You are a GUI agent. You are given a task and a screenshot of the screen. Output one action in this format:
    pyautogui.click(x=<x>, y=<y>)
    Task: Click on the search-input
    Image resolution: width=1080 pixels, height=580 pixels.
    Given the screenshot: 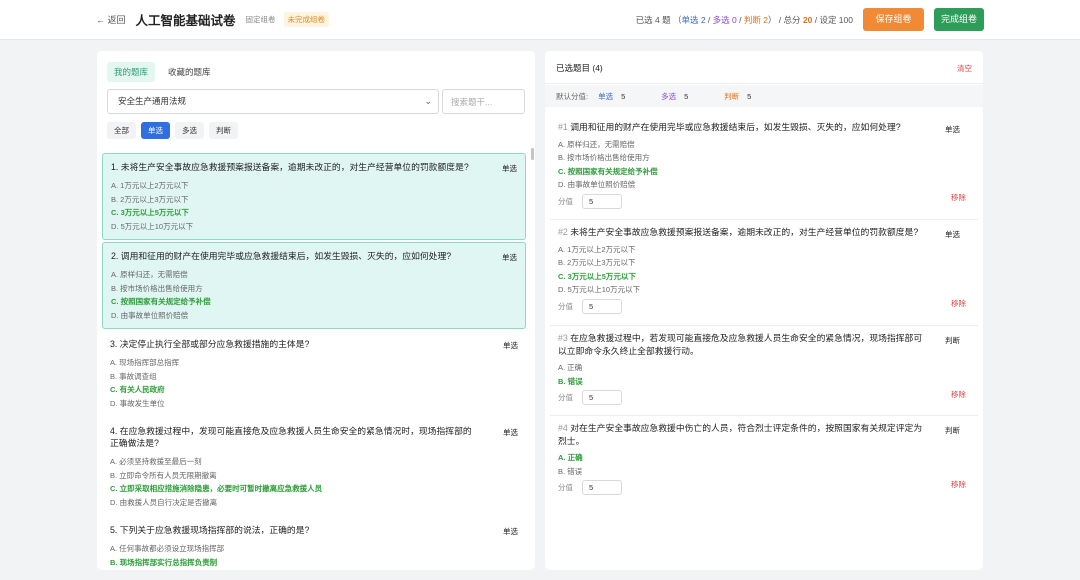 What is the action you would take?
    pyautogui.click(x=483, y=101)
    